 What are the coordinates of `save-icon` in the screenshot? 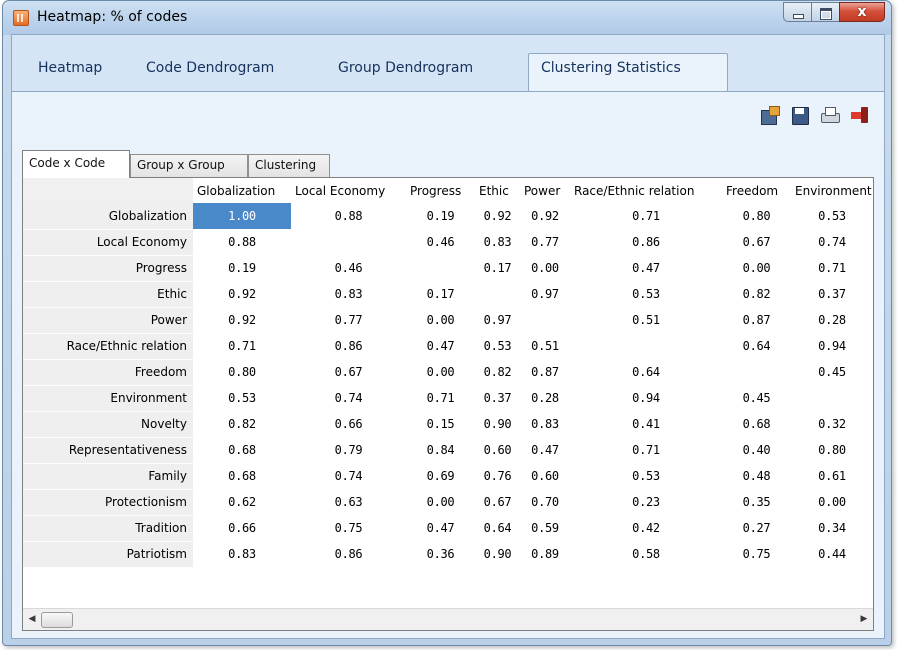 It's located at (800, 115).